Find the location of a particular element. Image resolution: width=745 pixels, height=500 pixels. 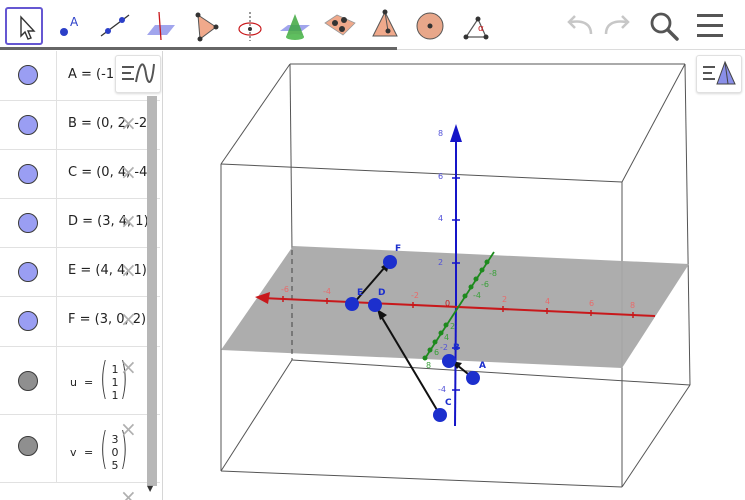

polygon-tool is located at coordinates (205, 26).